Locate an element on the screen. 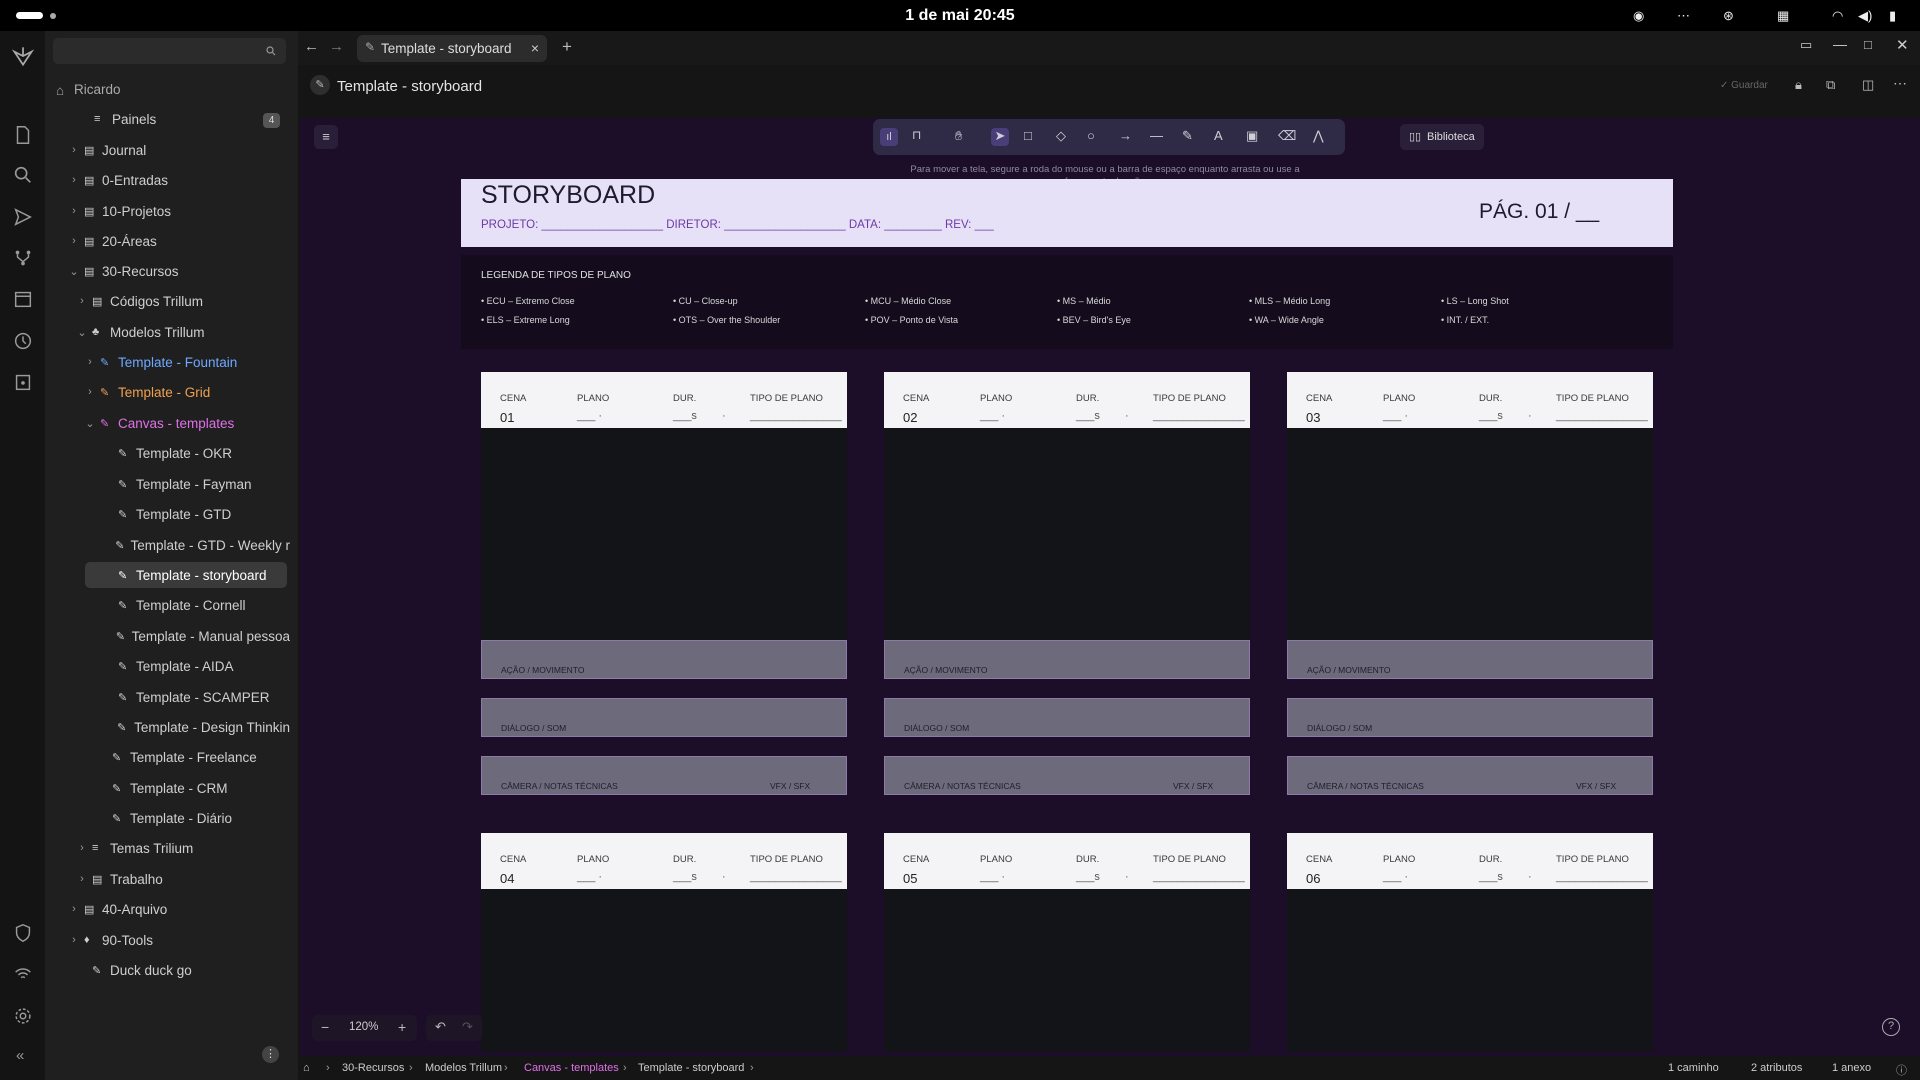  more-options-icon: ⋯ is located at coordinates (1900, 83).